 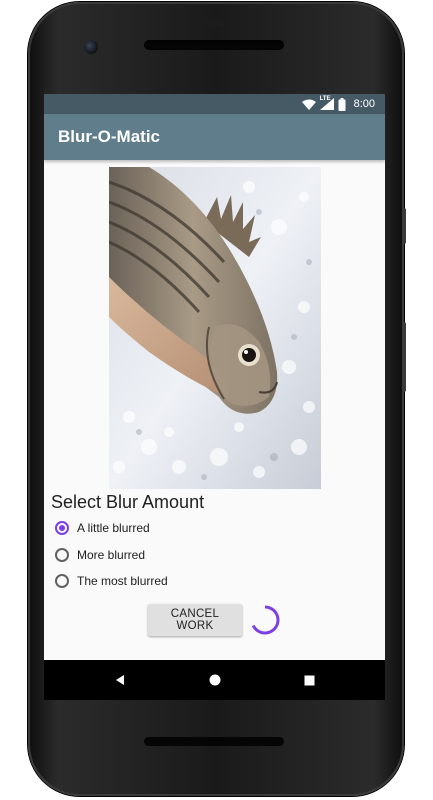 I want to click on front-camera, so click(x=91, y=47).